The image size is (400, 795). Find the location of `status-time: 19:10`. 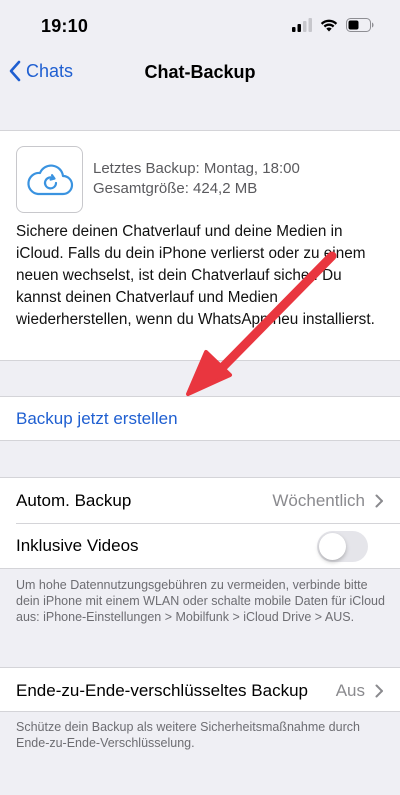

status-time: 19:10 is located at coordinates (65, 26).